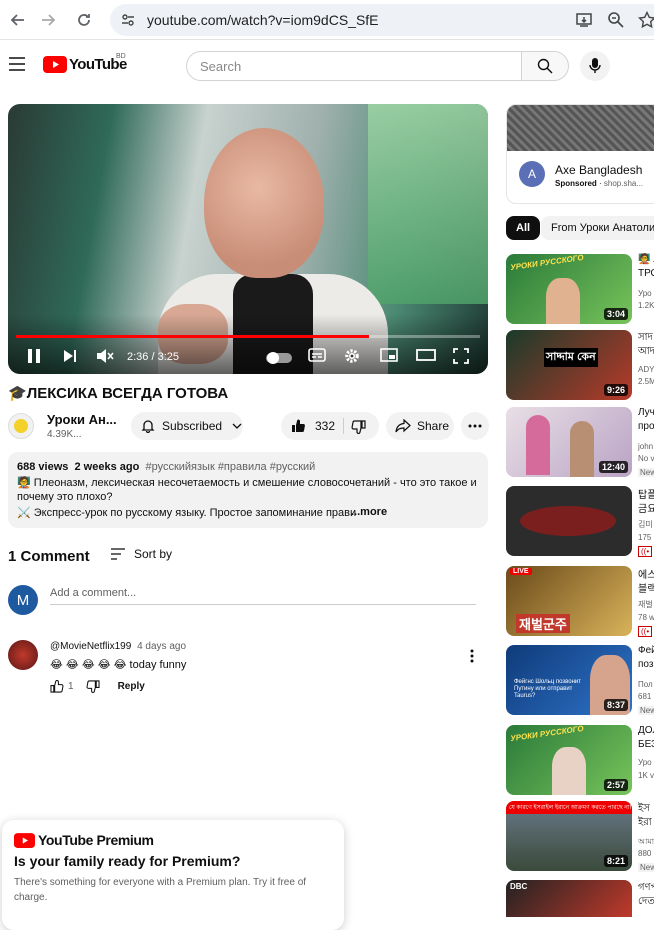 Image resolution: width=654 pixels, height=930 pixels. I want to click on related-channel: আমা, so click(646, 841).